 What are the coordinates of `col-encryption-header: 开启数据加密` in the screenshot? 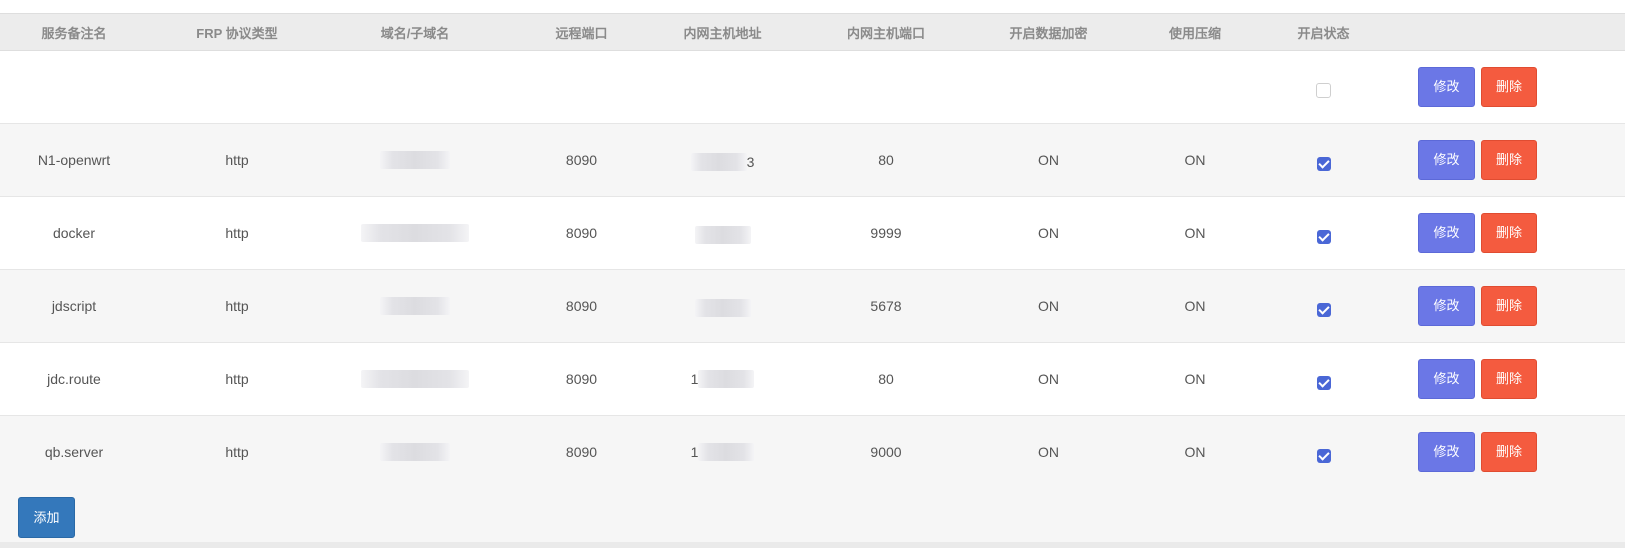 It's located at (1048, 32).